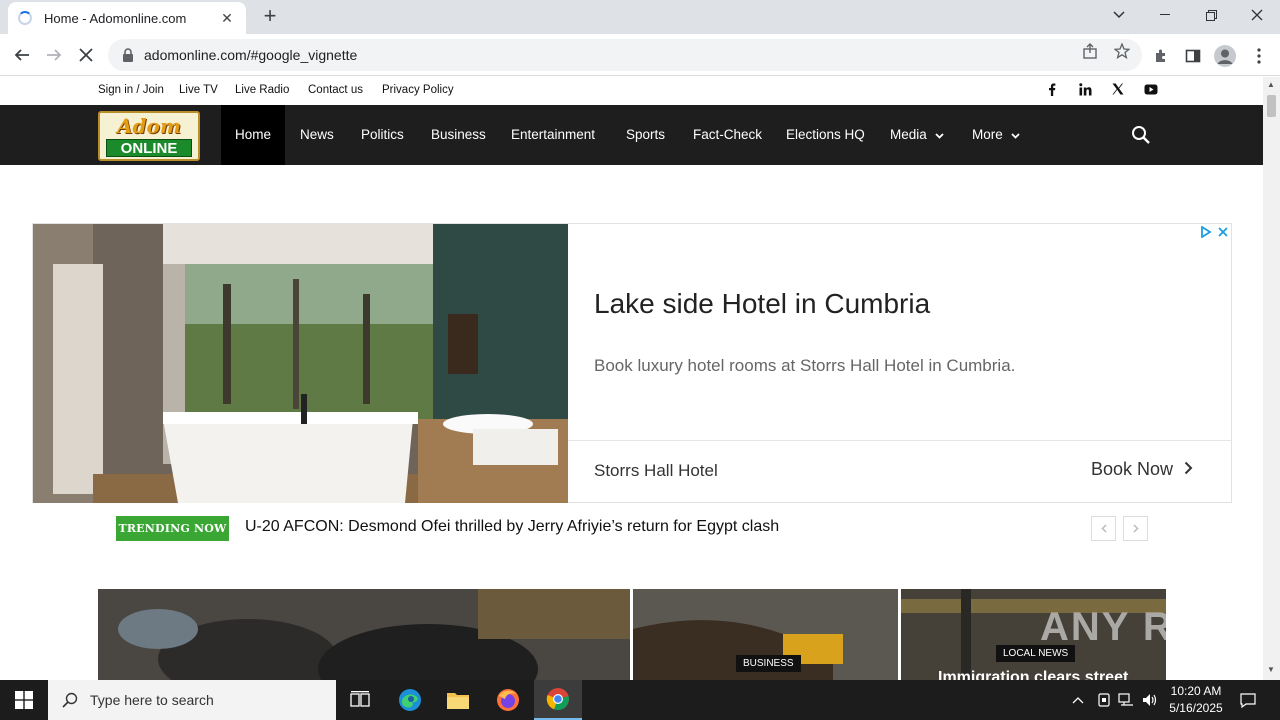 The image size is (1280, 720). Describe the element at coordinates (24, 700) in the screenshot. I see `start-button` at that location.